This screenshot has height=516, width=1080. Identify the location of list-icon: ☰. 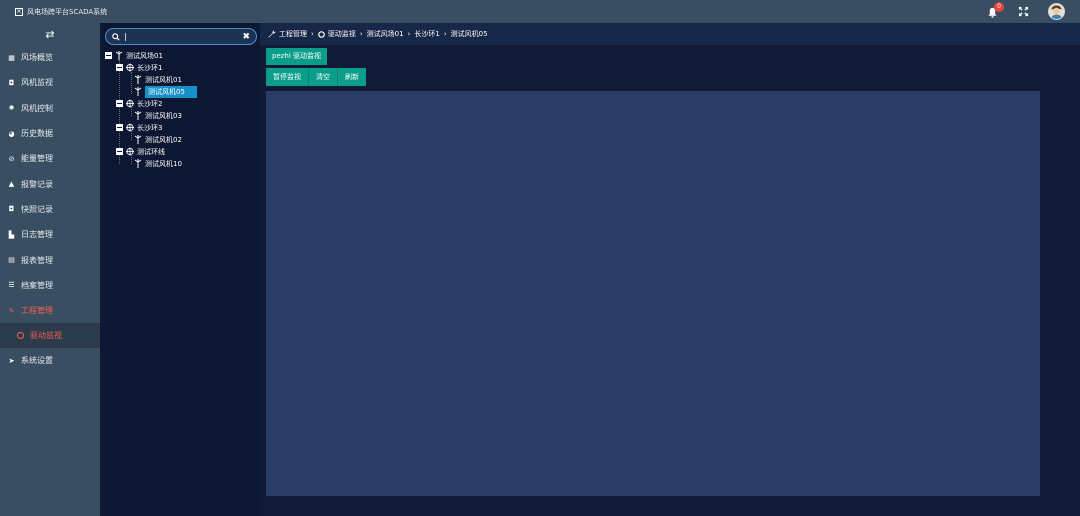
(11, 285).